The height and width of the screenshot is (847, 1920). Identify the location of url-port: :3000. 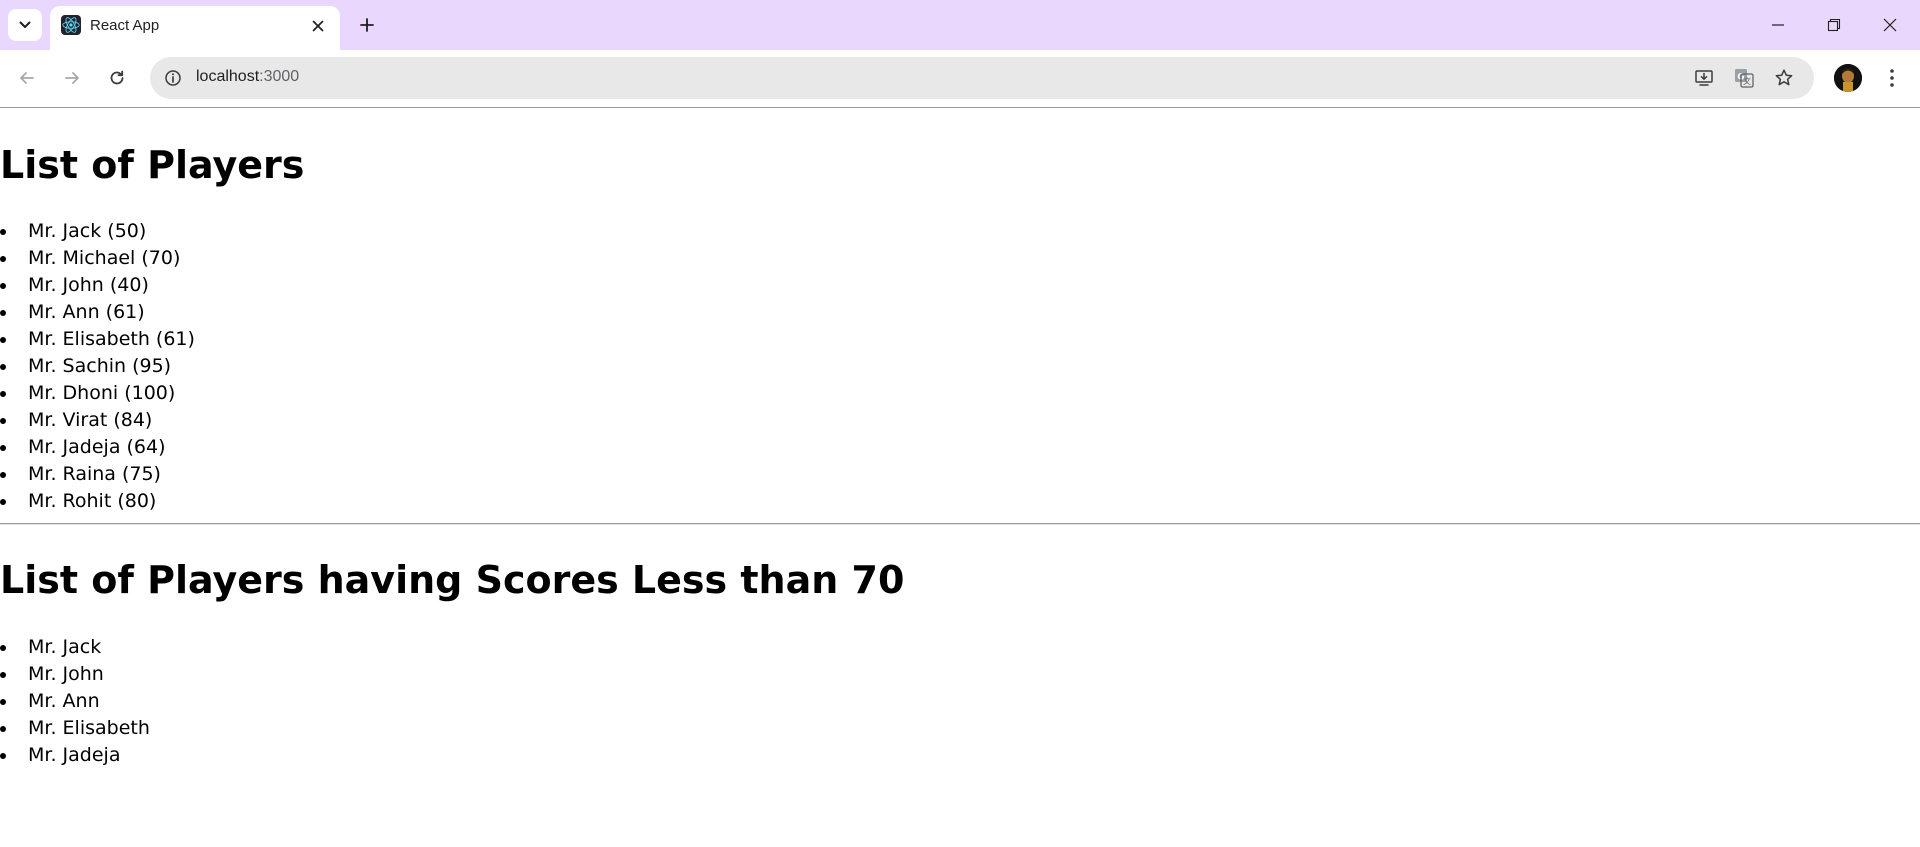
(279, 76).